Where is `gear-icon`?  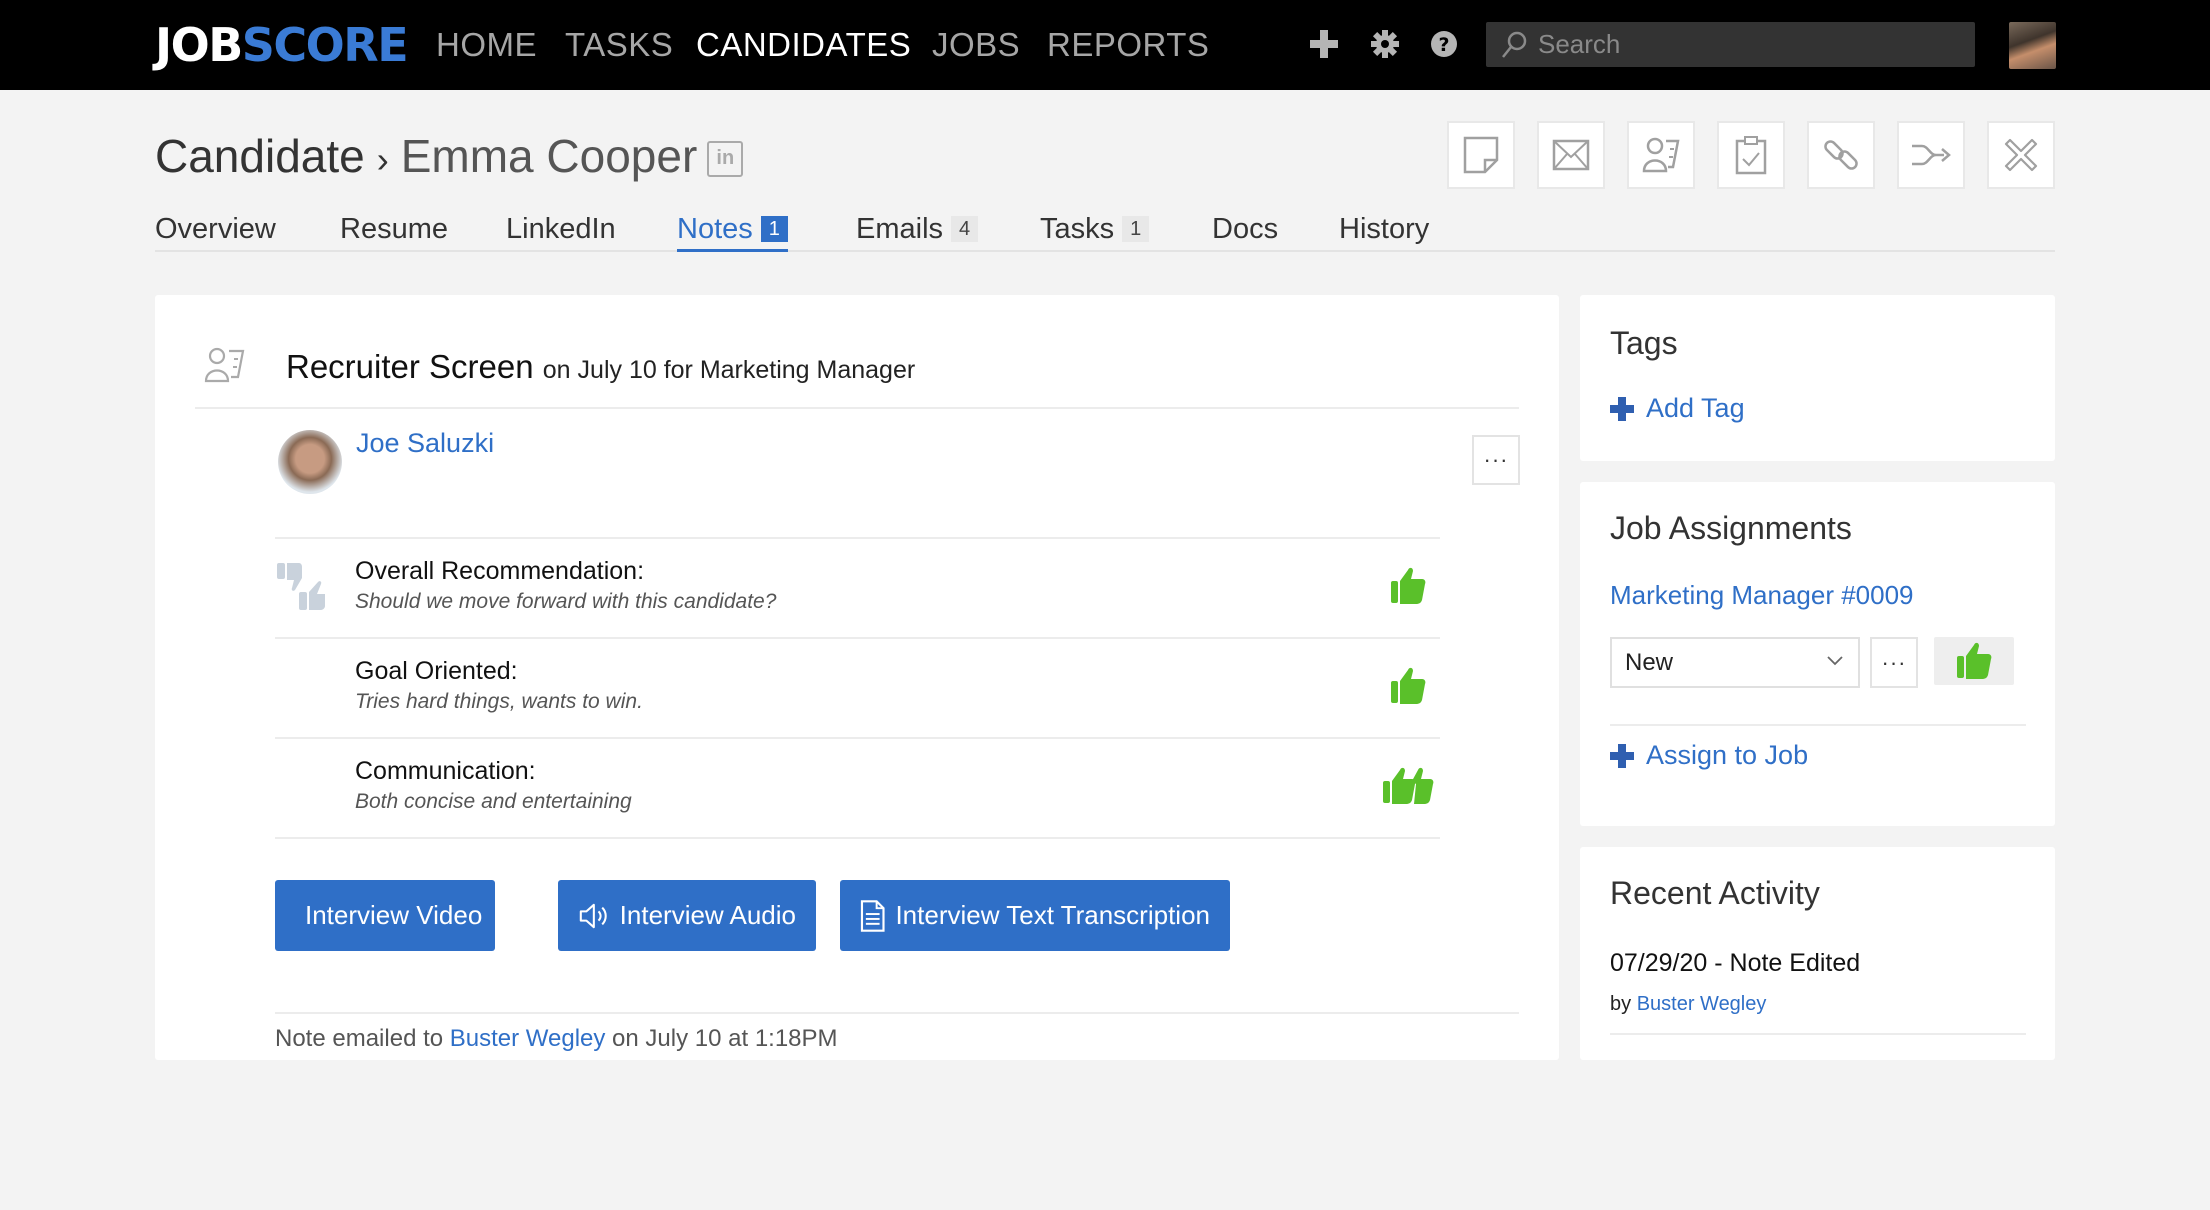 gear-icon is located at coordinates (1385, 44).